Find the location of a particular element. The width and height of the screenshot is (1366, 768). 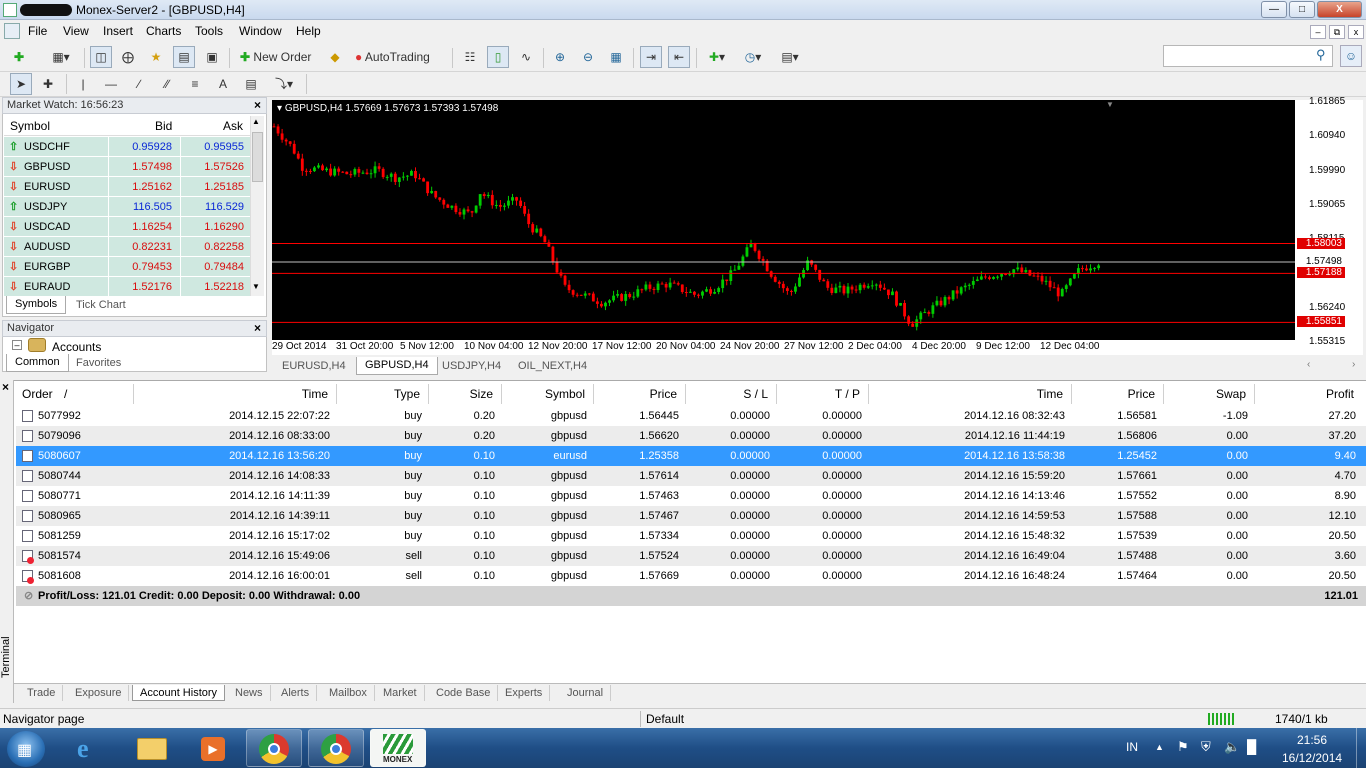

menu-help: Help is located at coordinates (308, 31).